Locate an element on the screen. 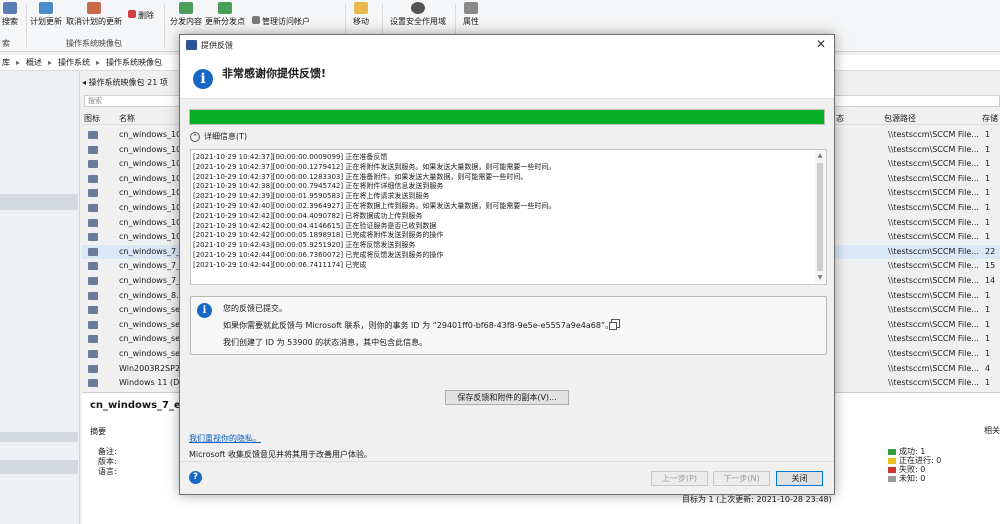 Image resolution: width=1000 pixels, height=524 pixels. column-header-package-path: 包源路径 is located at coordinates (900, 118).